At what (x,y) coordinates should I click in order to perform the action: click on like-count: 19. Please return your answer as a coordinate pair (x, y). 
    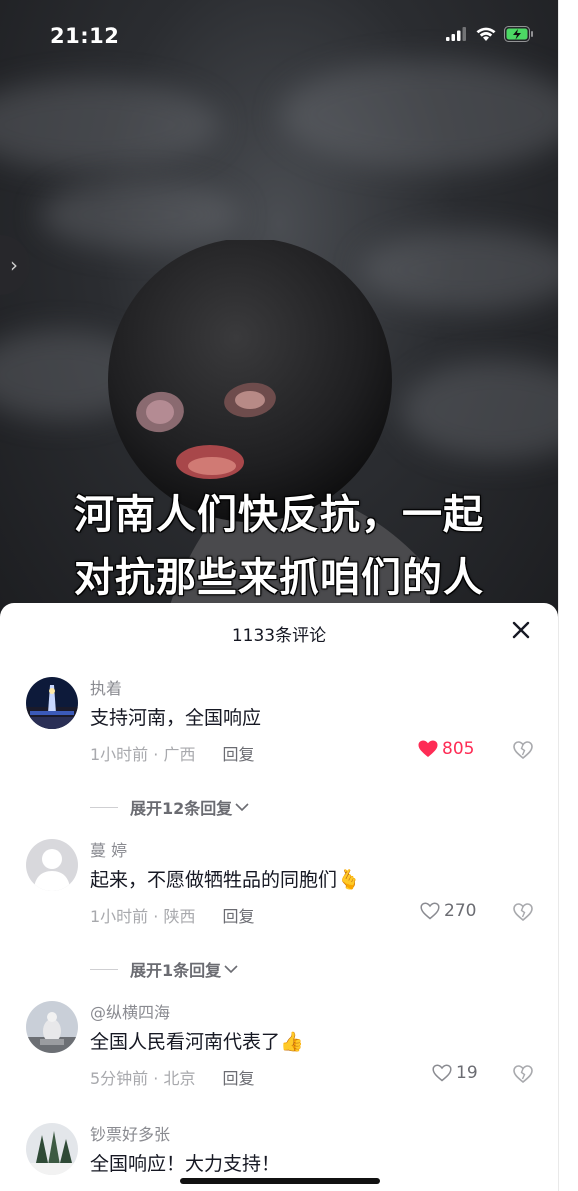
    Looking at the image, I should click on (467, 1073).